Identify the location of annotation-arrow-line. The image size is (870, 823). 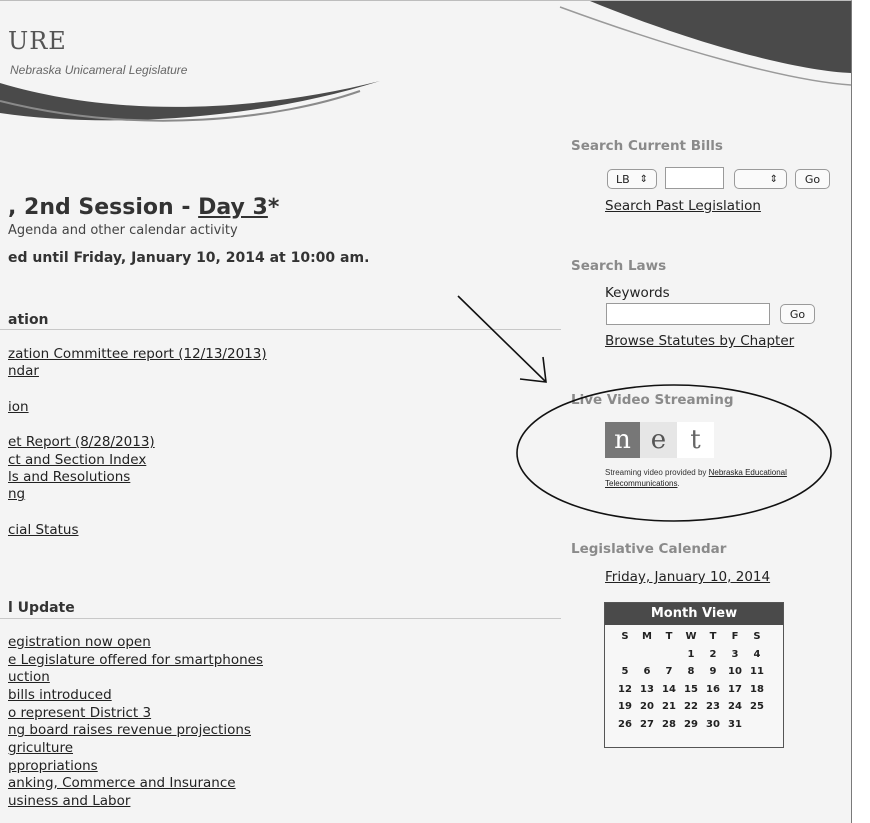
(502, 339).